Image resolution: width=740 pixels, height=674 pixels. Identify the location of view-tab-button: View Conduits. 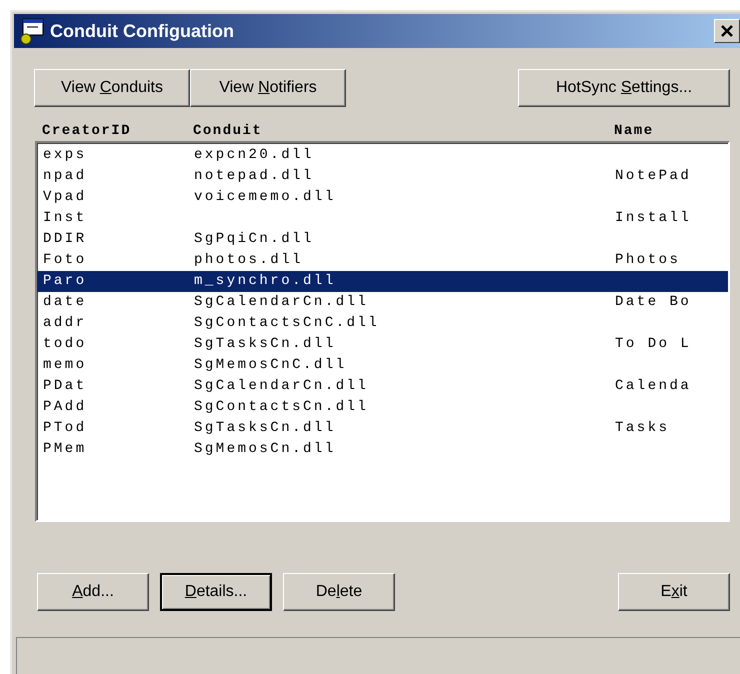
(112, 88).